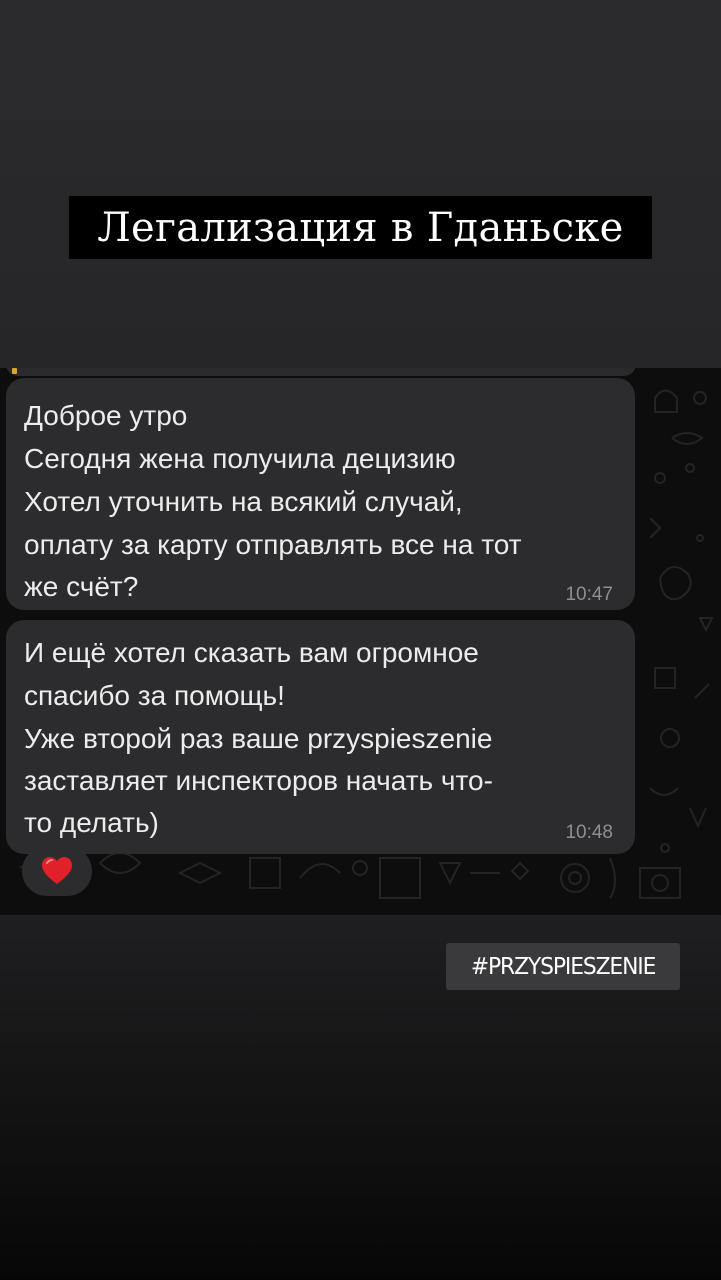 The height and width of the screenshot is (1280, 721). Describe the element at coordinates (240, 458) in the screenshot. I see `message-text-line: Сегодня жена получила децизию` at that location.